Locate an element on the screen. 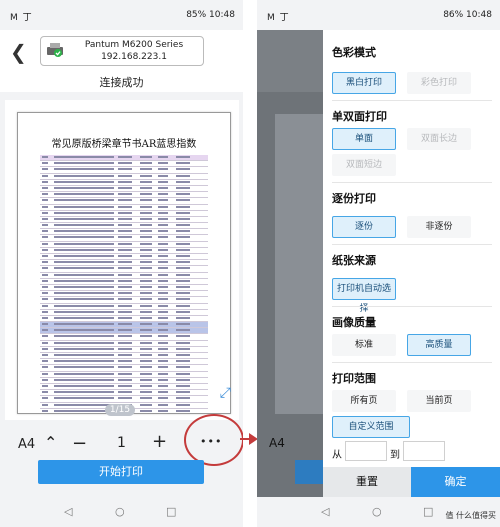 This screenshot has height=527, width=500. highlight-circle is located at coordinates (213, 440).